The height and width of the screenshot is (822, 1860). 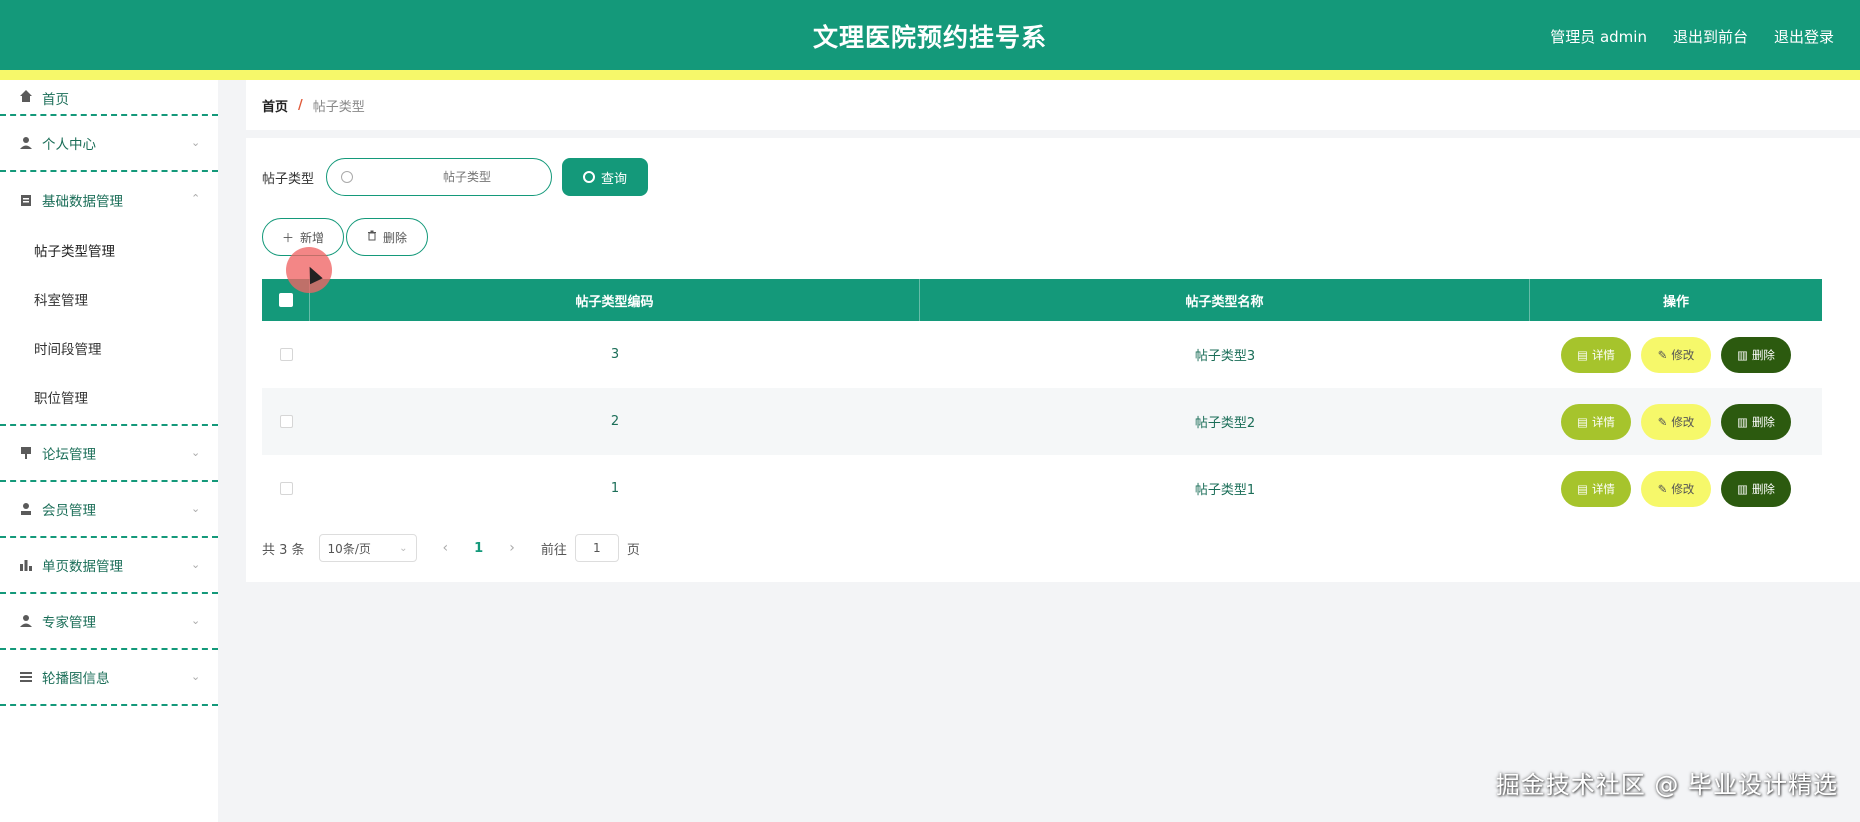 I want to click on row-checkbox-cell, so click(x=286, y=421).